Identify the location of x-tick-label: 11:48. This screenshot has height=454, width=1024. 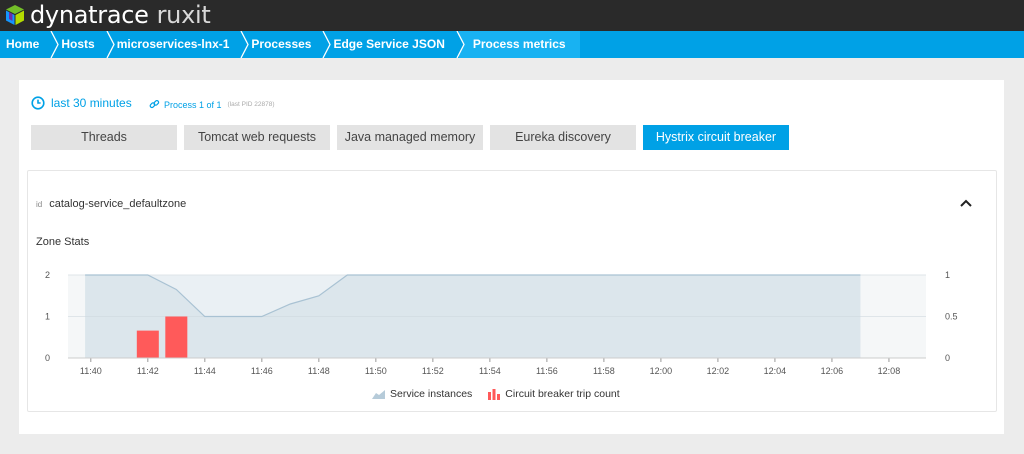
(319, 371).